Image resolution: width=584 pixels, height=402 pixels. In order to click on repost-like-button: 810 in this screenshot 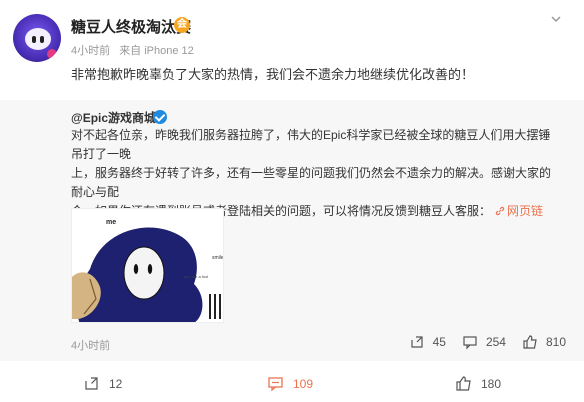, I will do `click(544, 342)`.